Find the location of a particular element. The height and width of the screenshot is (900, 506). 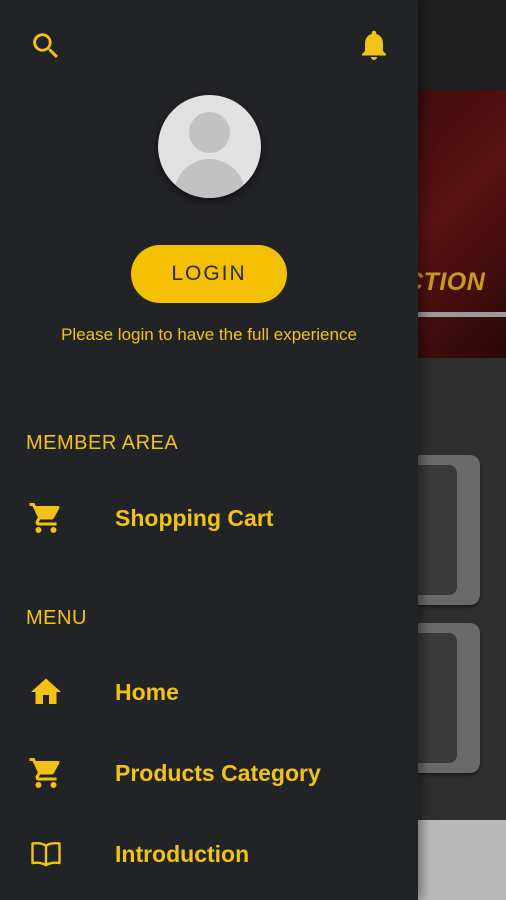

home-icon is located at coordinates (46, 692).